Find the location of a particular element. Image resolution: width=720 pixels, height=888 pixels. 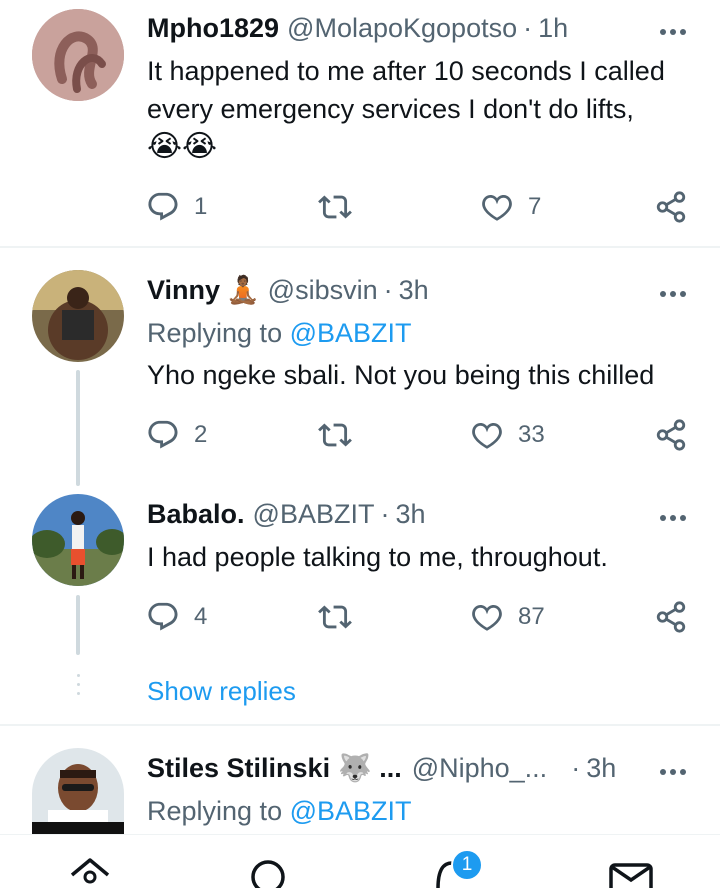

like-button: 33 is located at coordinates (507, 435).